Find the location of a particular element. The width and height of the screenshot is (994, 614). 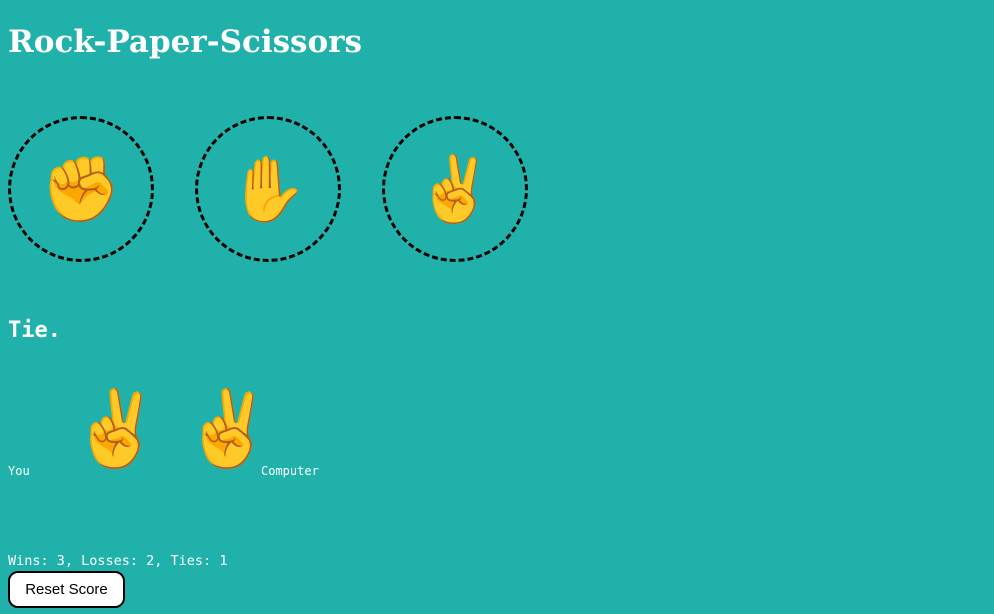

scissors-button: ✌️ is located at coordinates (455, 189).